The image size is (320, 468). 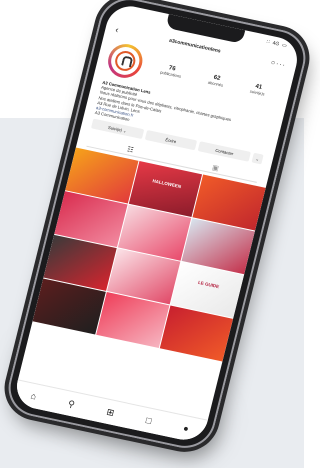 What do you see at coordinates (208, 284) in the screenshot?
I see `grid-post-title: LE GUIDE` at bounding box center [208, 284].